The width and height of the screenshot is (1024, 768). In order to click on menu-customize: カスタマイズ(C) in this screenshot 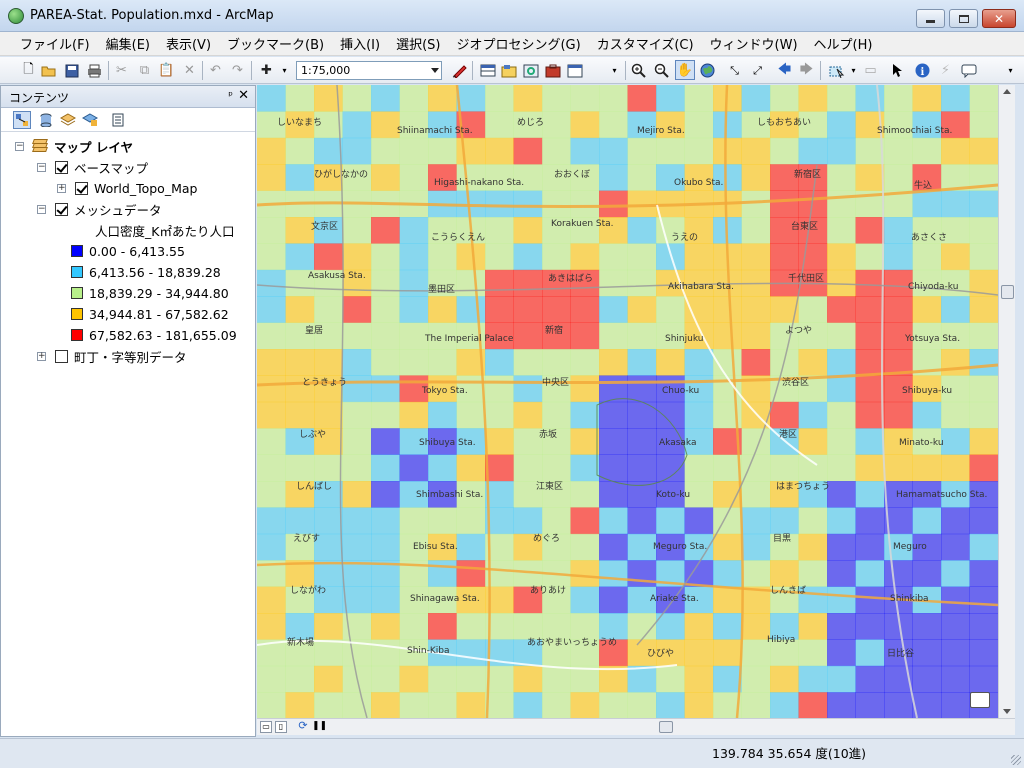, I will do `click(645, 43)`.